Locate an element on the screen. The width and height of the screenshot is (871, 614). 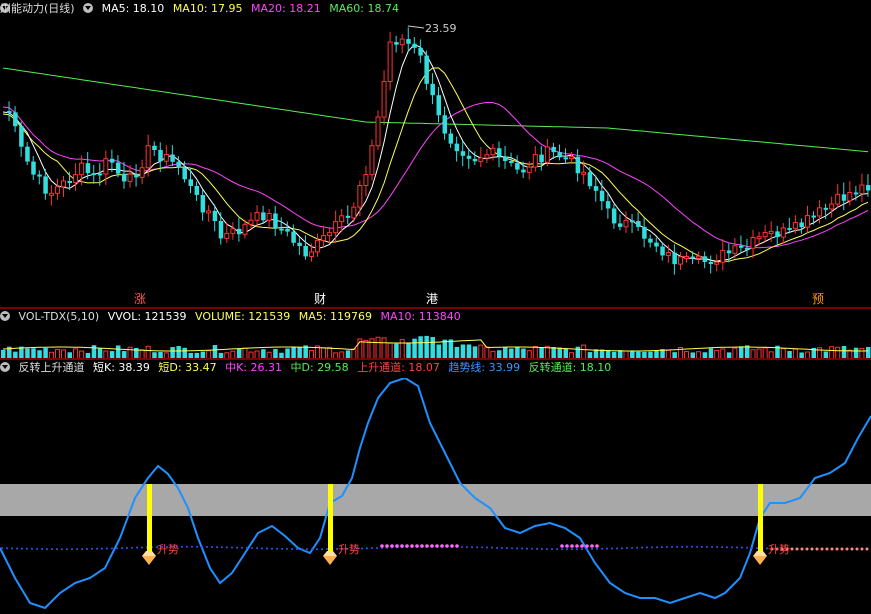
diamond-icon is located at coordinates (149, 560).